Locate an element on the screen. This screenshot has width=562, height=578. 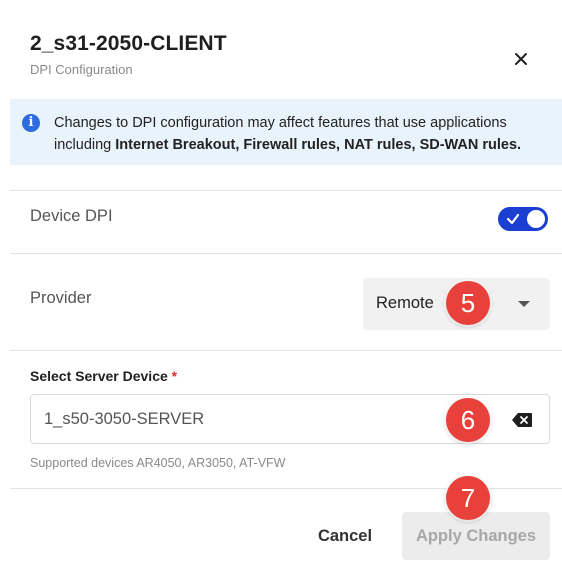
device-dpi-label: Device DPI is located at coordinates (71, 216).